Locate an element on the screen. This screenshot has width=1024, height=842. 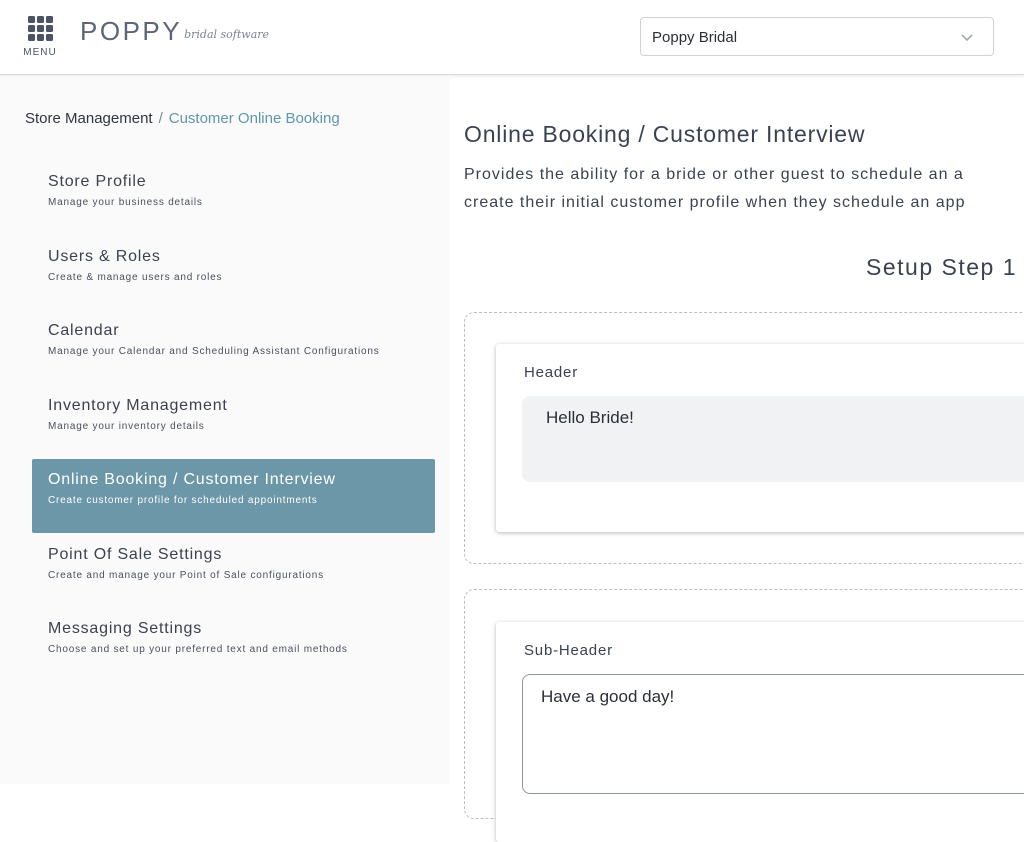
setup-step-title: Setup Step 1 is located at coordinates (941, 267).